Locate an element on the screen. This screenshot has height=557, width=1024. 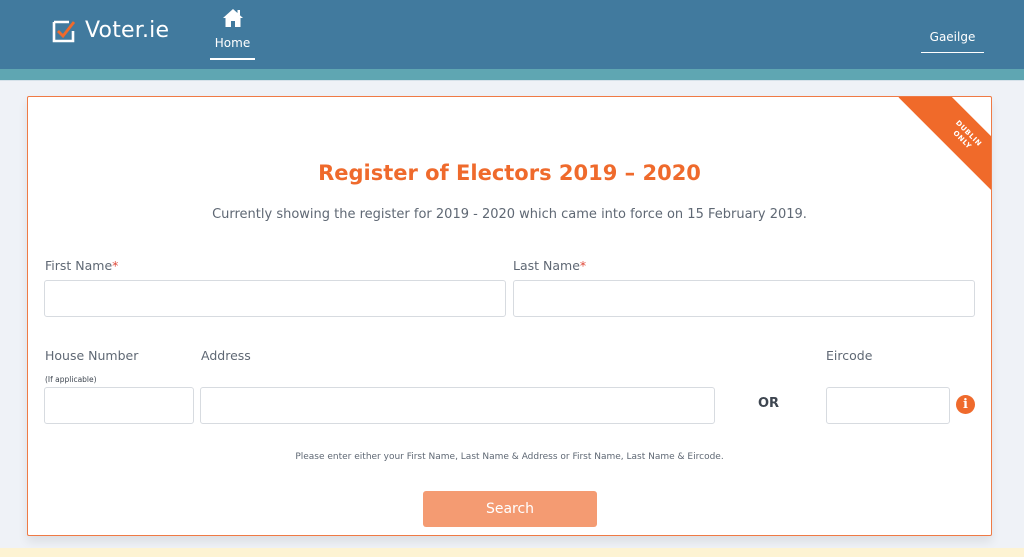
footer-strip is located at coordinates (512, 552).